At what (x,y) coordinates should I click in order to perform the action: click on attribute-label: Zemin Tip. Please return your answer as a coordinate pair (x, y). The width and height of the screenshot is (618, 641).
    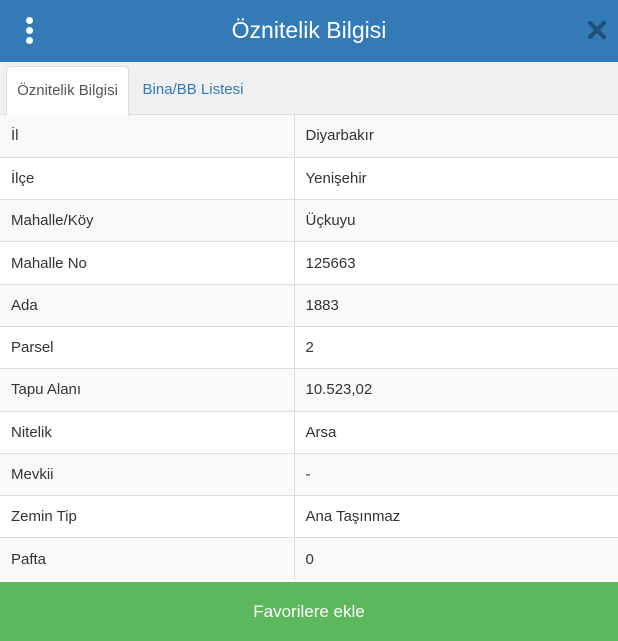
    Looking at the image, I should click on (147, 516).